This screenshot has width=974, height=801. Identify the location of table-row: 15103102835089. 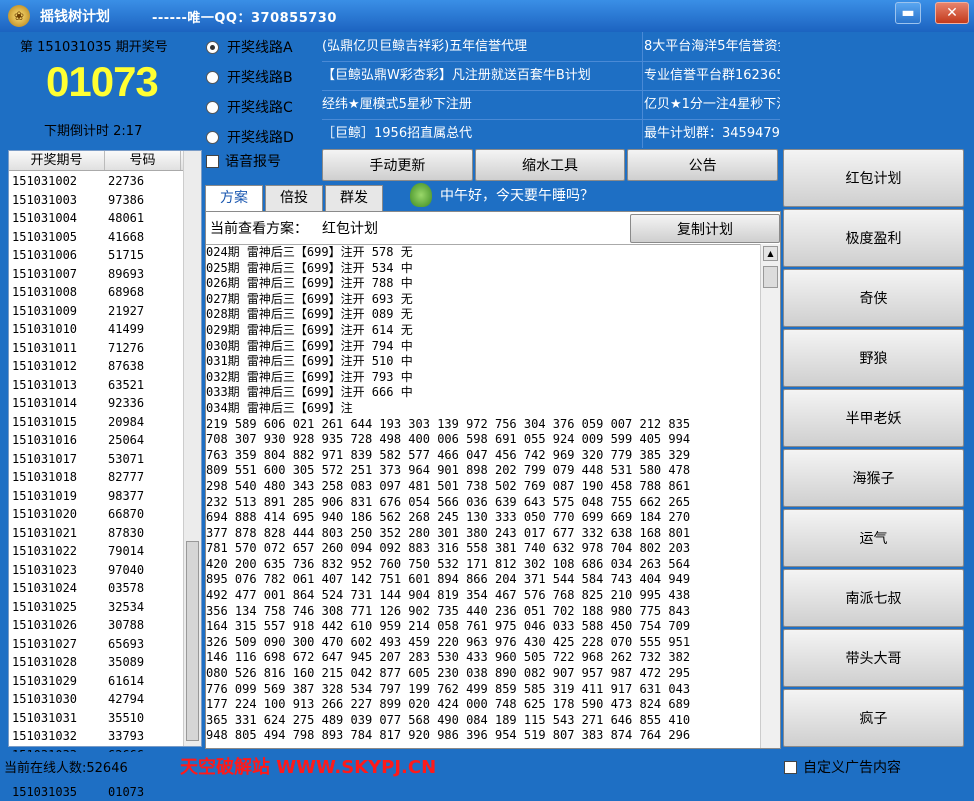
(96, 662).